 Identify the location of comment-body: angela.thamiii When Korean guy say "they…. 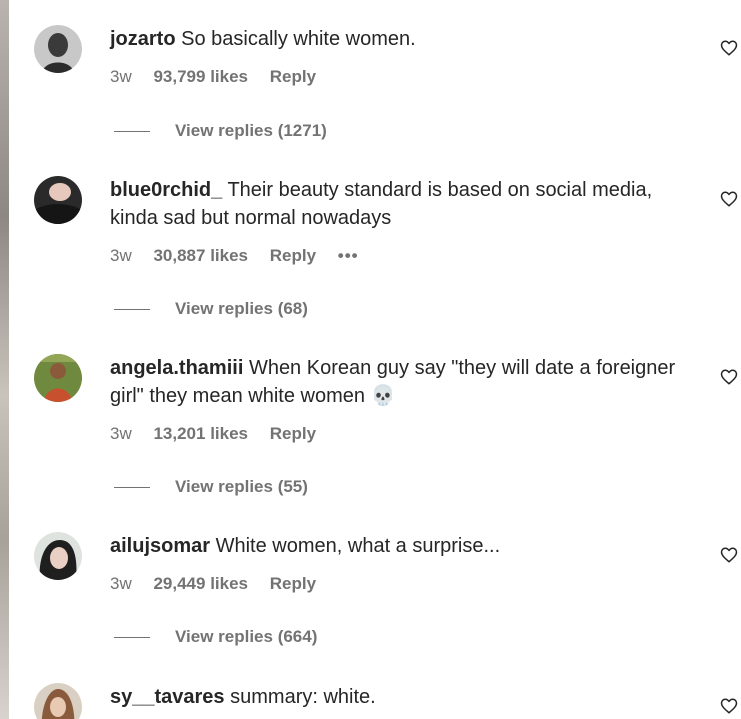
(395, 382).